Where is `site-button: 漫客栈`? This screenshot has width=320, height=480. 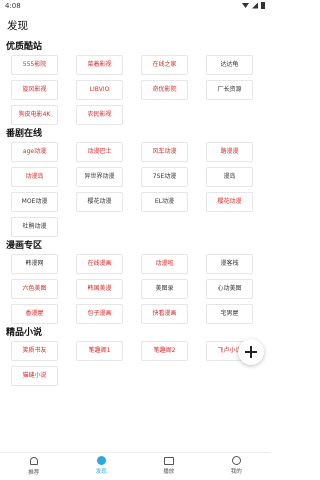
site-button: 漫客栈 is located at coordinates (229, 264).